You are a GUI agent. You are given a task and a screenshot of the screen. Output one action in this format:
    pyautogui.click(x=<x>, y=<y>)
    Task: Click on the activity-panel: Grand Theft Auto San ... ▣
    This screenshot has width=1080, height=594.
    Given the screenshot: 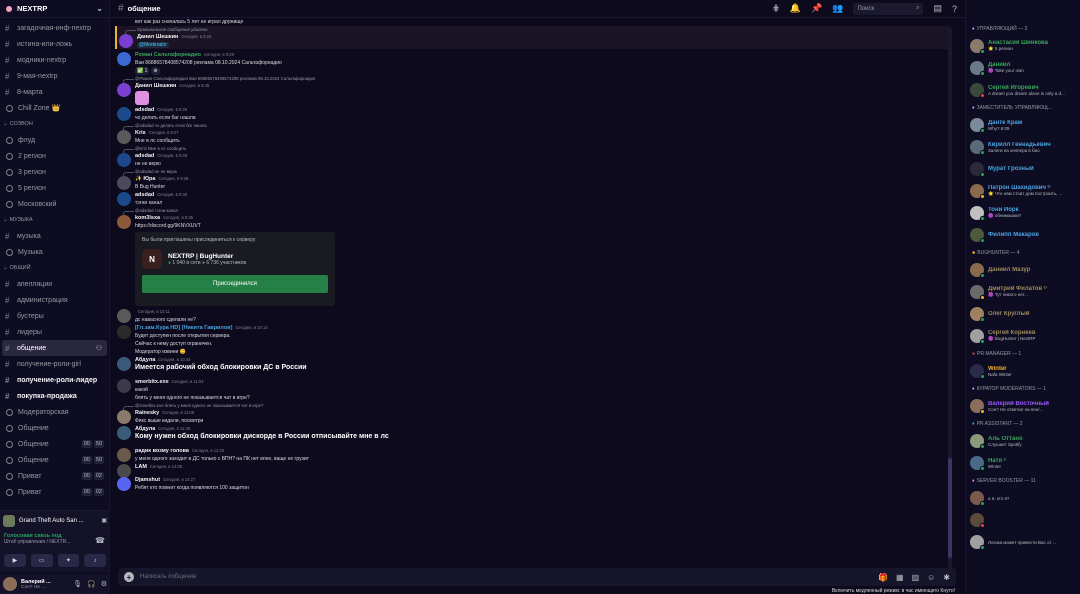 What is the action you would take?
    pyautogui.click(x=55, y=520)
    